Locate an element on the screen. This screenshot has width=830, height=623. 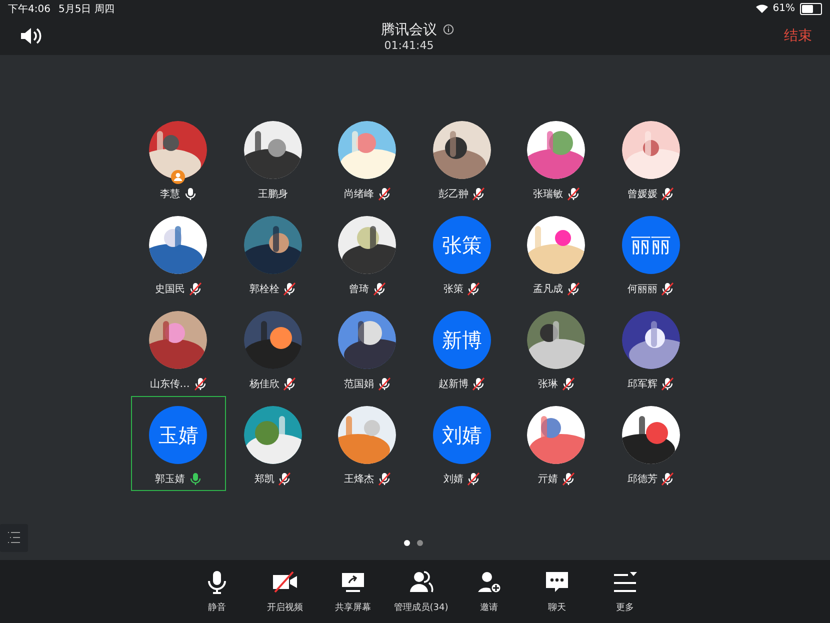
avatar: 丽丽 is located at coordinates (651, 245).